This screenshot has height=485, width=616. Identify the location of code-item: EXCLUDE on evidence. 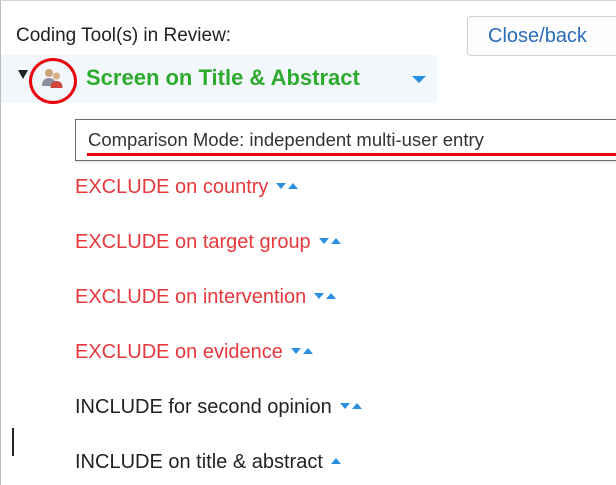
(194, 352).